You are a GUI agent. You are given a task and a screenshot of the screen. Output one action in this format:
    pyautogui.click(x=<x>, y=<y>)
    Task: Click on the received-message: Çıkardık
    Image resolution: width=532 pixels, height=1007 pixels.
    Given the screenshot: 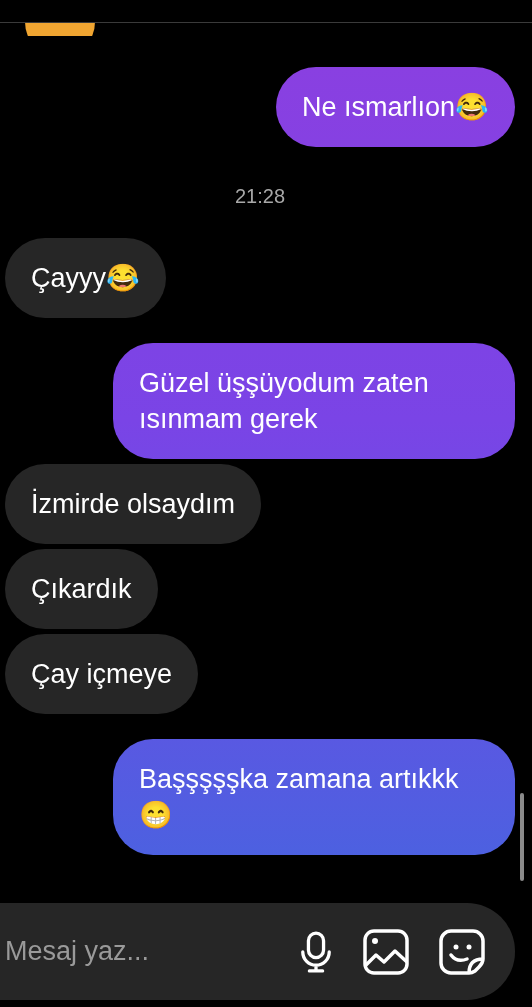 What is the action you would take?
    pyautogui.click(x=81, y=589)
    